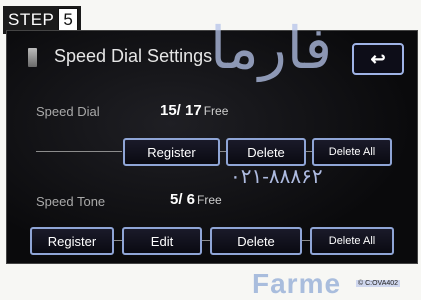 Image resolution: width=421 pixels, height=300 pixels. I want to click on speed-dial-count-value: 15/ 17, so click(181, 110).